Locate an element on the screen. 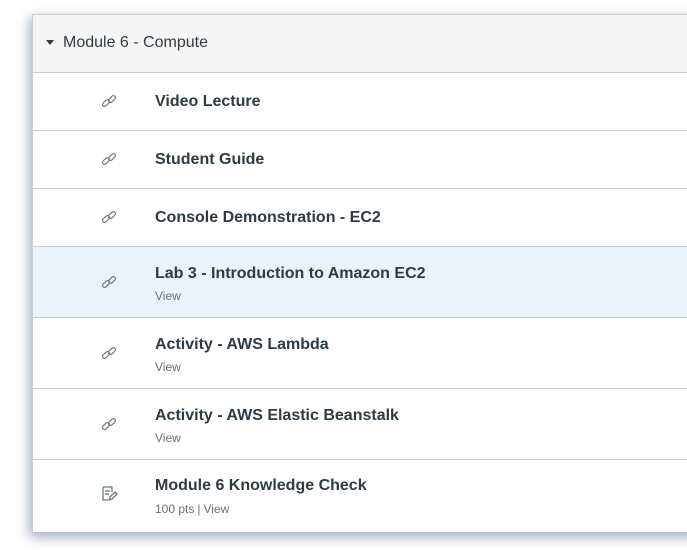 This screenshot has width=687, height=550. item-title: Module 6 Knowledge Check is located at coordinates (261, 486).